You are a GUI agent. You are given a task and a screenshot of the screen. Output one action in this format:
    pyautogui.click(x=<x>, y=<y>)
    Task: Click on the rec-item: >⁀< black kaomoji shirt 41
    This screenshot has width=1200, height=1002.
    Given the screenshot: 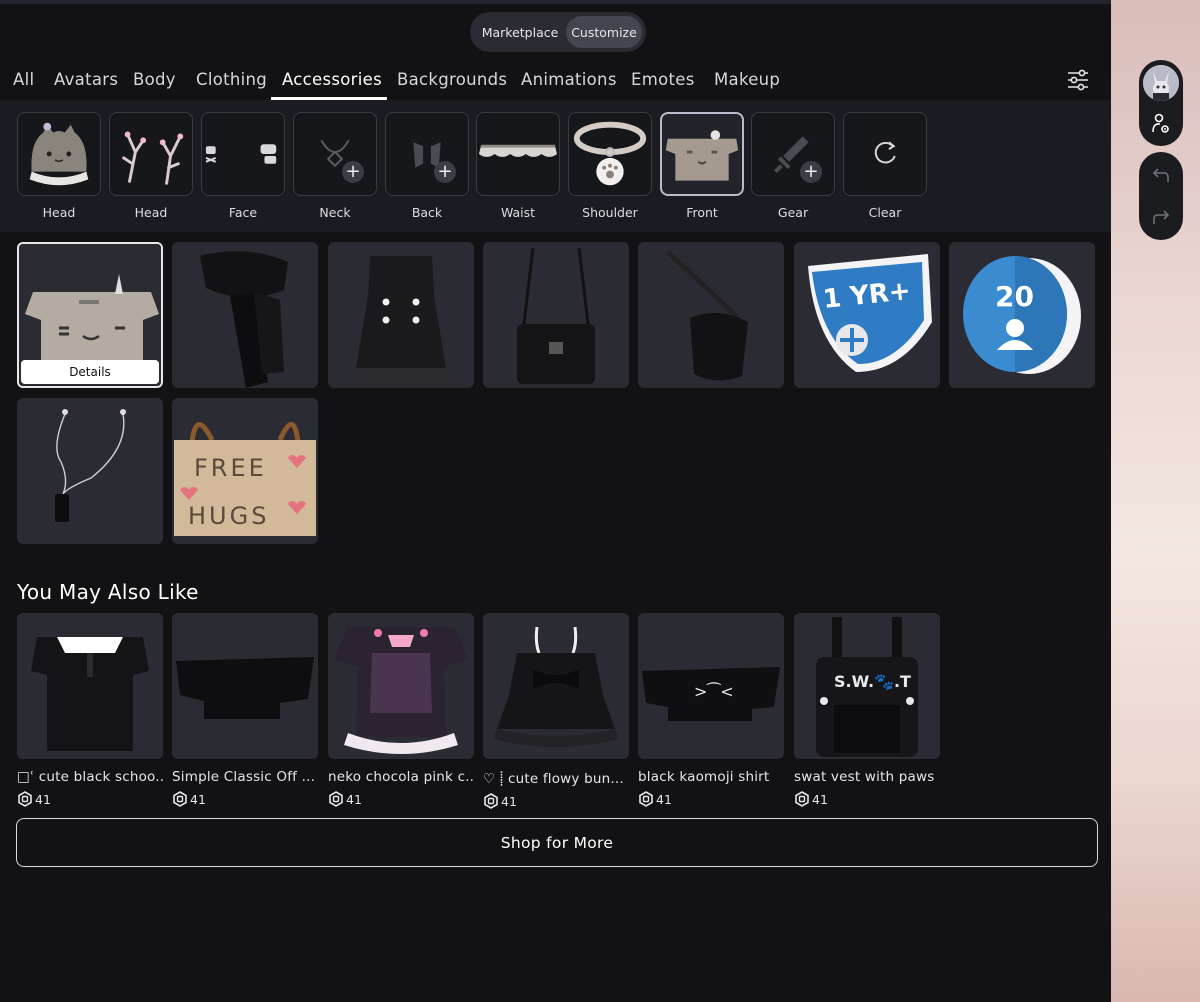 What is the action you would take?
    pyautogui.click(x=711, y=710)
    